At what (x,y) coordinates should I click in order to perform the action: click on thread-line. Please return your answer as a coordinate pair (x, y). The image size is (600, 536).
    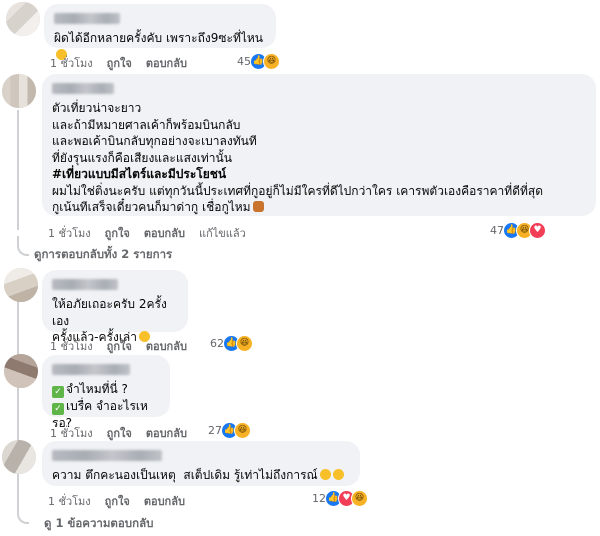
    Looking at the image, I should click on (18, 170).